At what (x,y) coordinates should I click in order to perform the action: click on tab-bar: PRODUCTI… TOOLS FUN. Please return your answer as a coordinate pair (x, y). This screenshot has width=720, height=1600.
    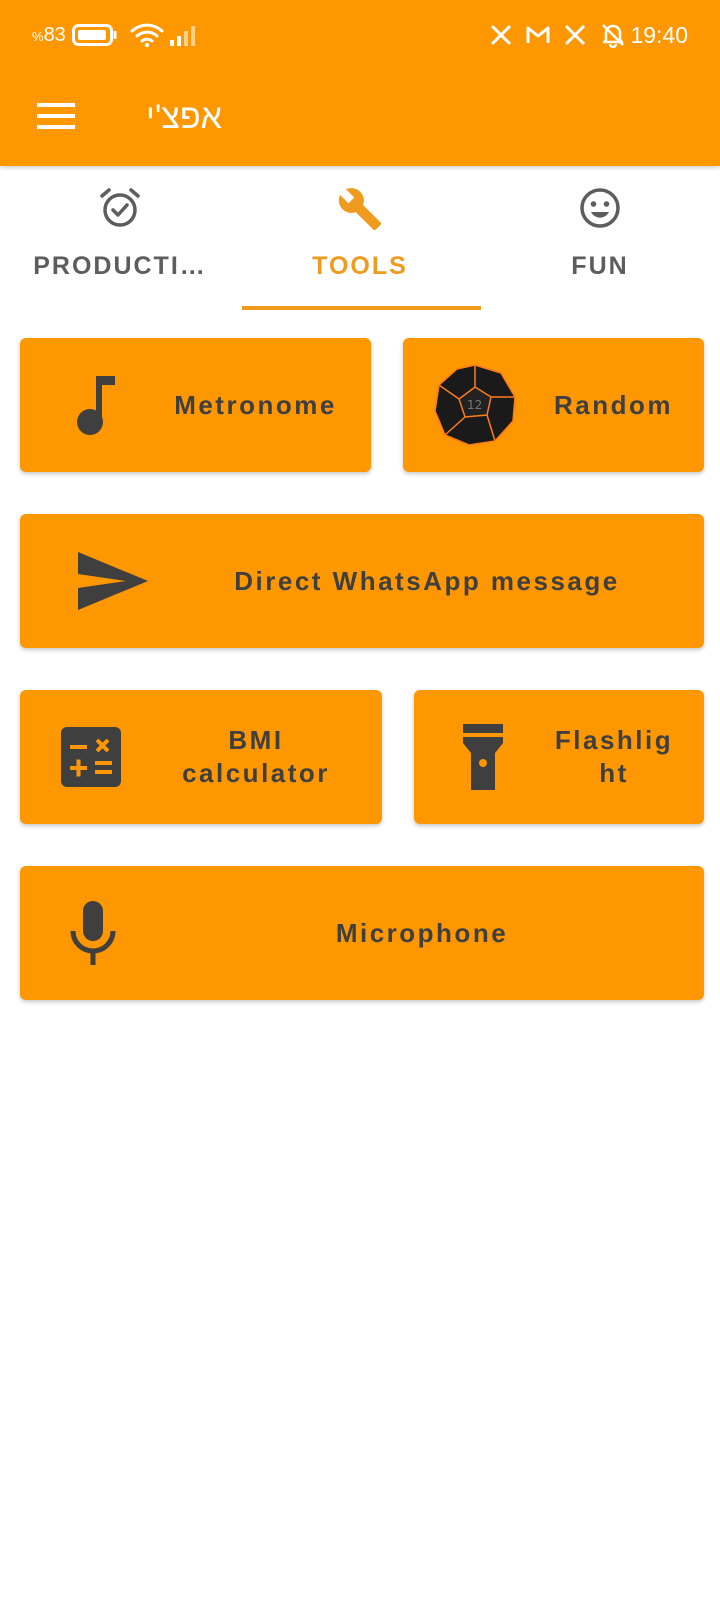
    Looking at the image, I should click on (360, 238).